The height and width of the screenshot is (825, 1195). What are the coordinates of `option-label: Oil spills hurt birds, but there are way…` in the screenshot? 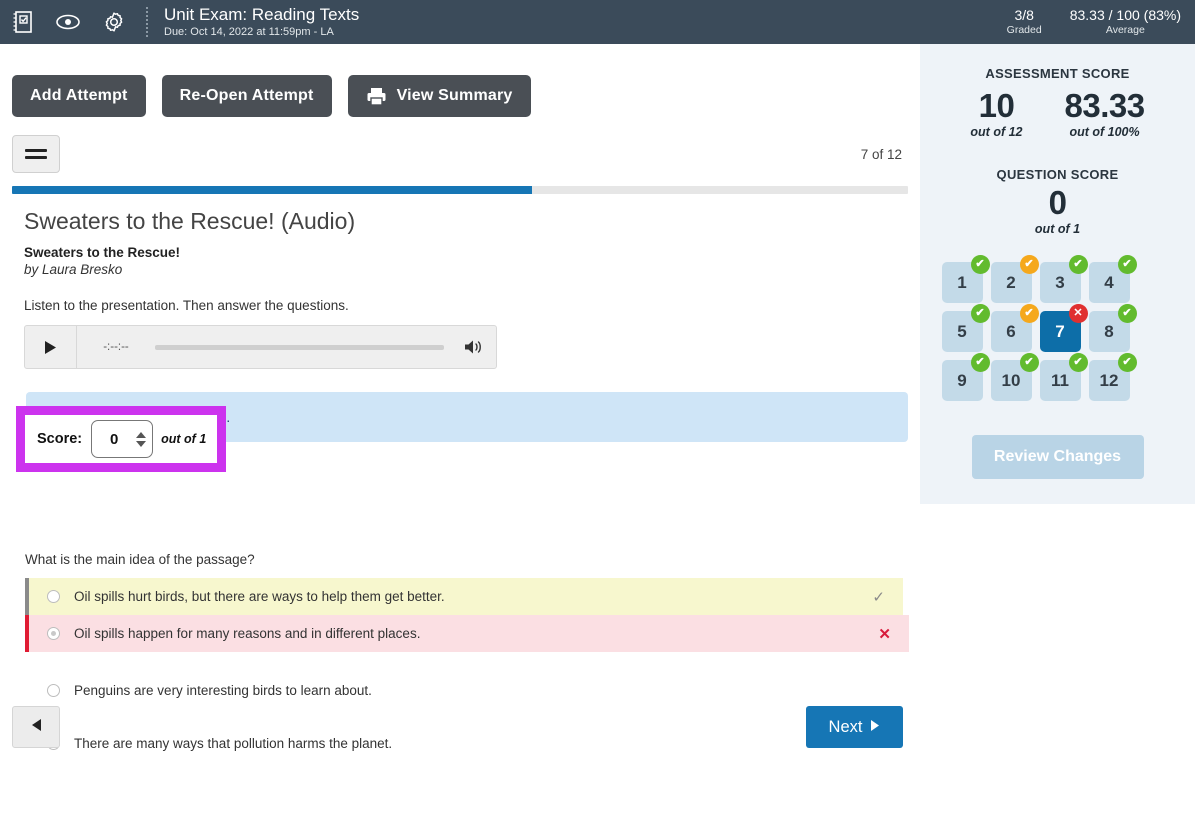 It's located at (259, 596).